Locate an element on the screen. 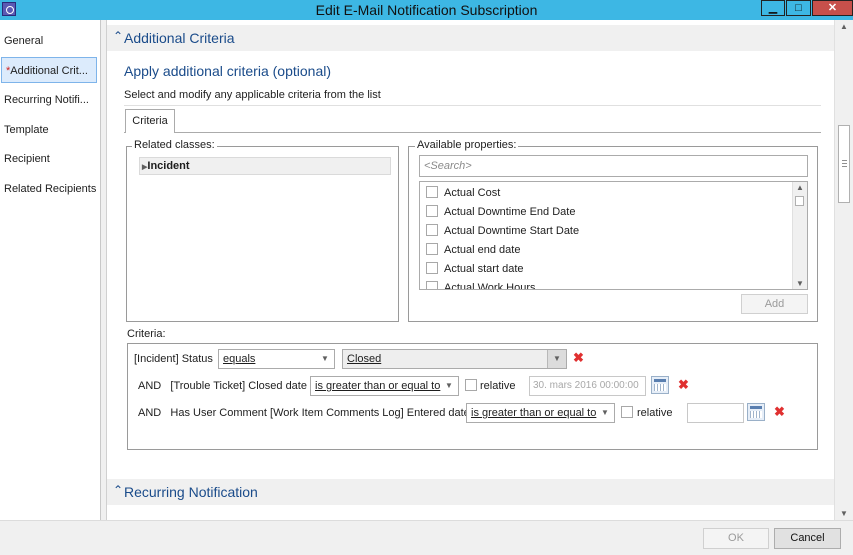 Image resolution: width=853 pixels, height=555 pixels. property-search-input: <Search> is located at coordinates (613, 166).